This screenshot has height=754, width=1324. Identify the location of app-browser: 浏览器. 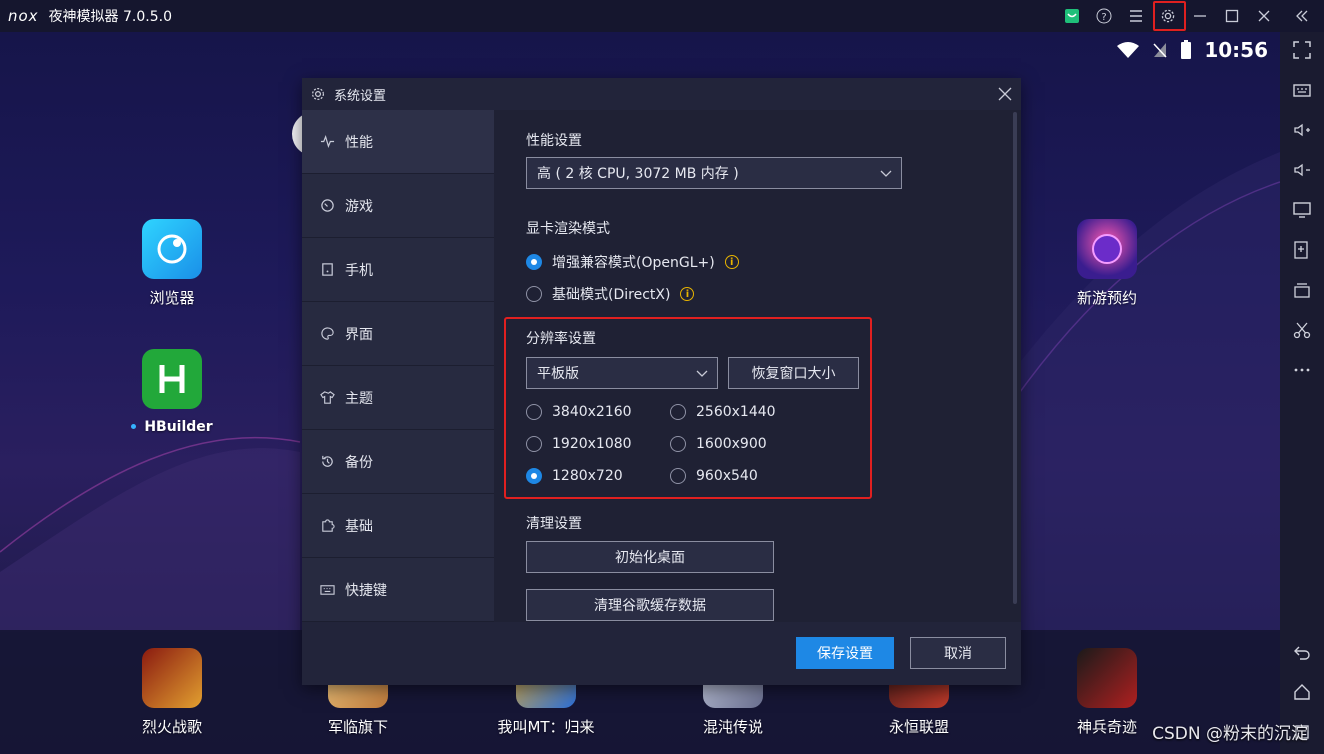
(172, 263).